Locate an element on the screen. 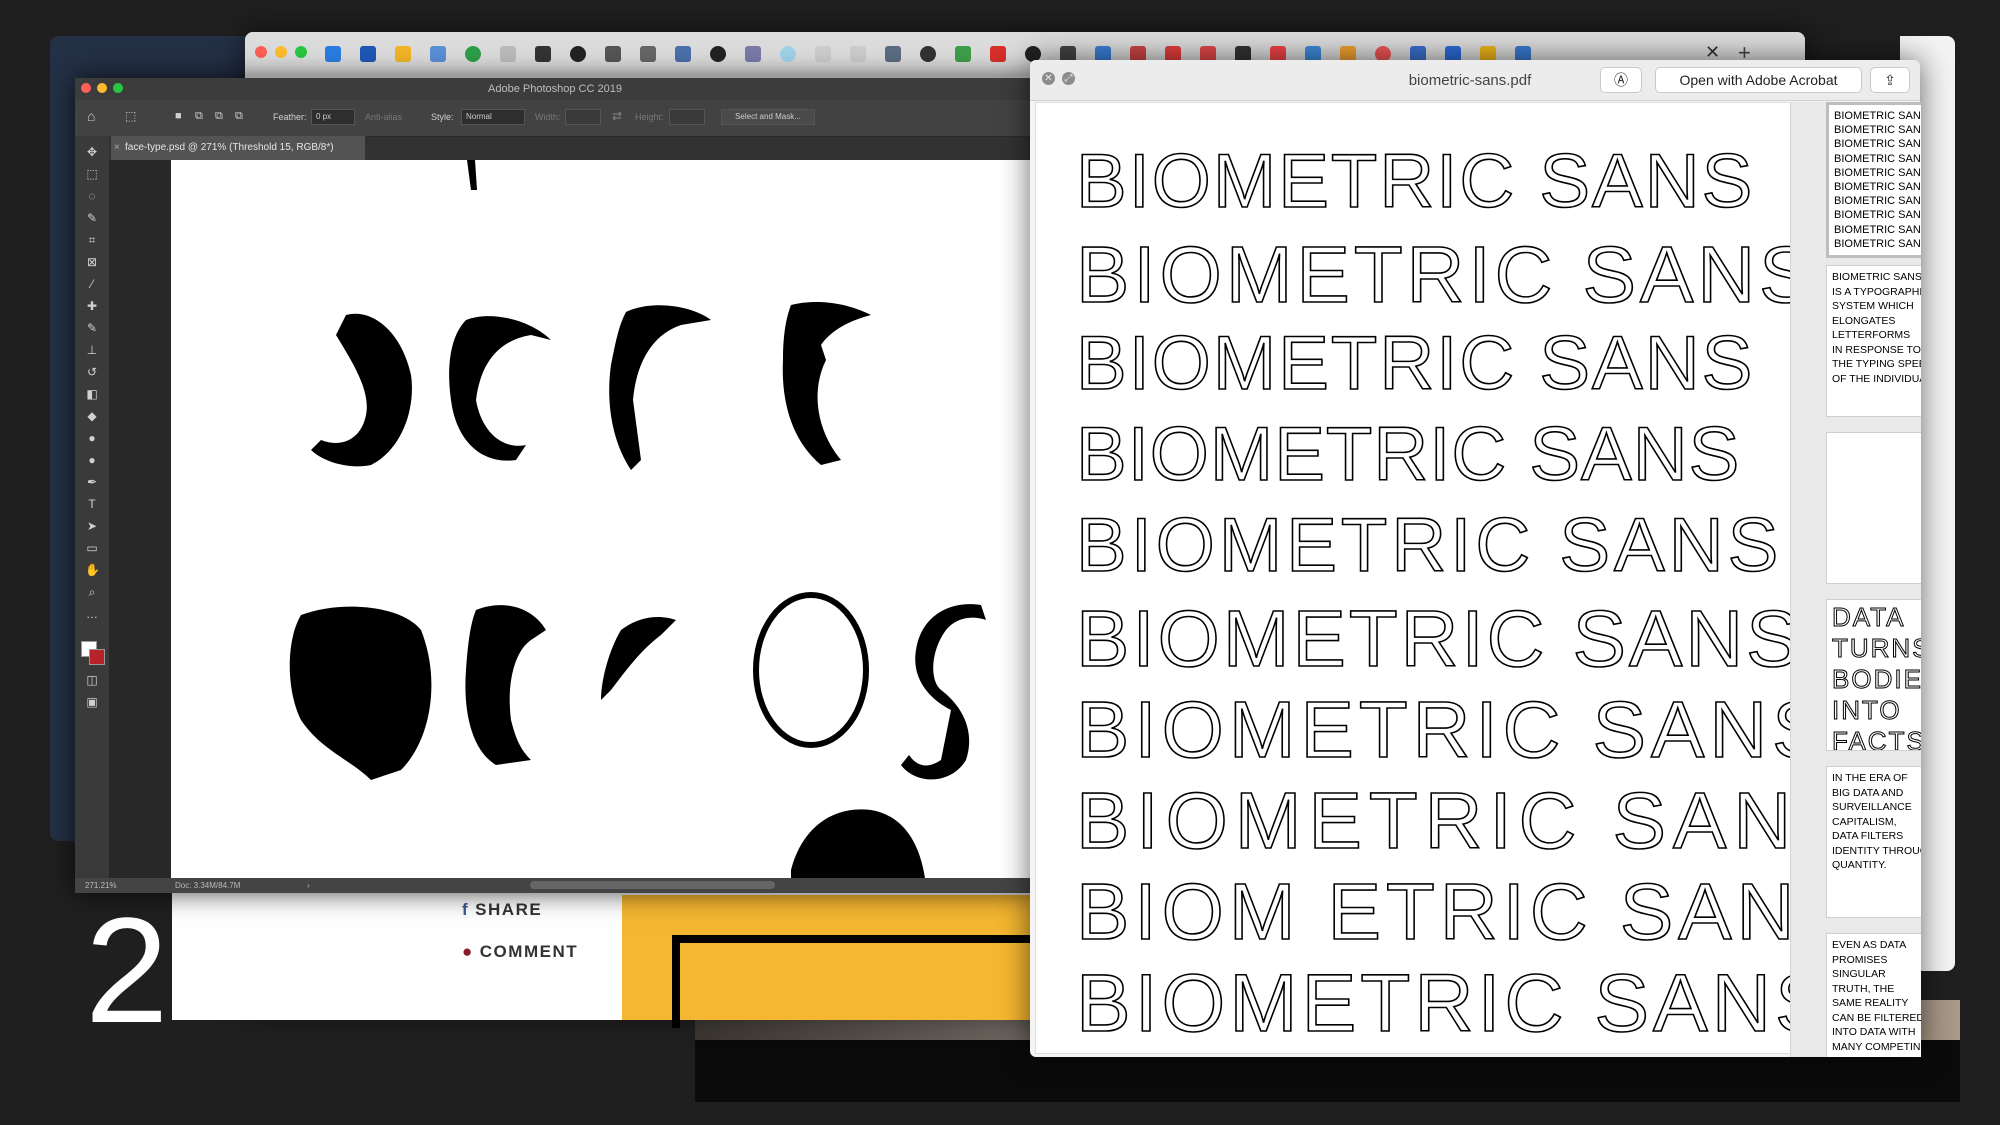 This screenshot has width=2000, height=1125. paint-bucket-icon: ◆ is located at coordinates (92, 416).